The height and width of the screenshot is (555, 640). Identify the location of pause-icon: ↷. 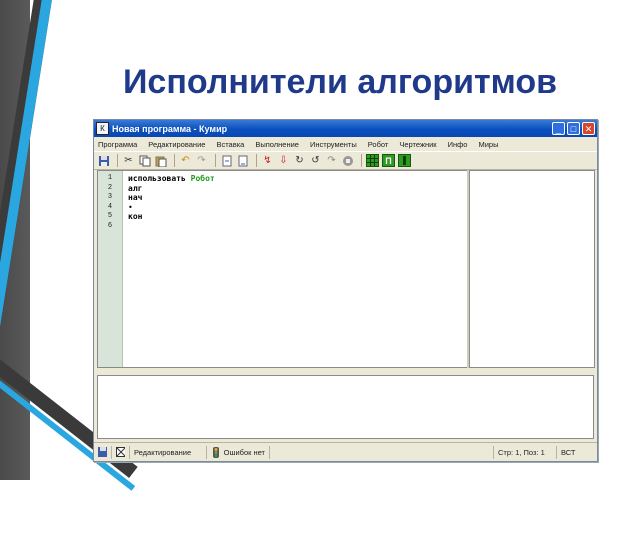
(331, 160).